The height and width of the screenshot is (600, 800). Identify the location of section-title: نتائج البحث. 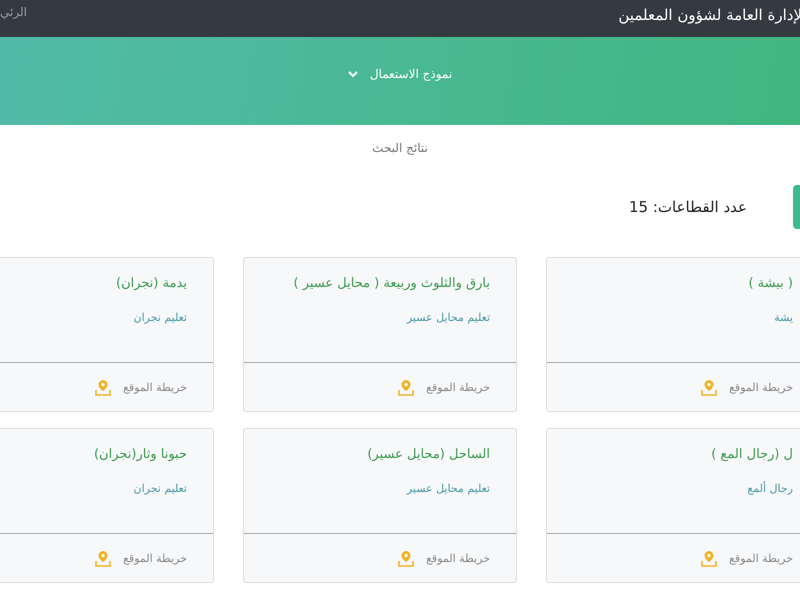
(400, 148).